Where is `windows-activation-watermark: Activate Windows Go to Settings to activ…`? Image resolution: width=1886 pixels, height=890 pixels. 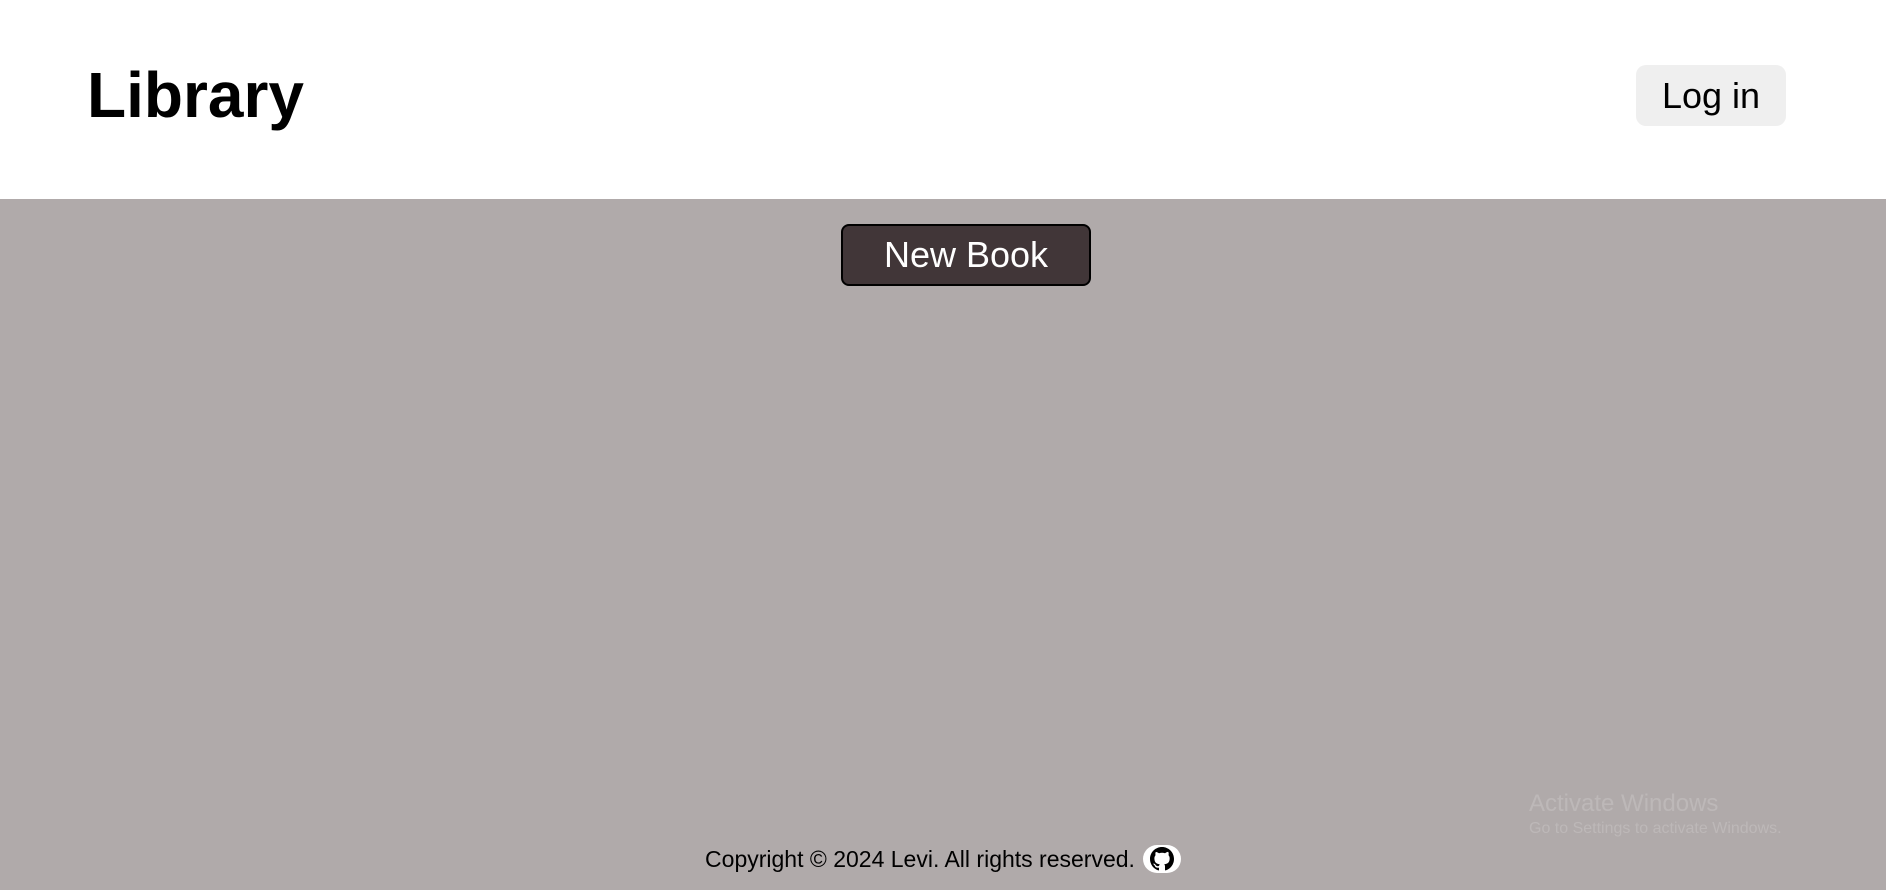
windows-activation-watermark: Activate Windows Go to Settings to activ… is located at coordinates (1655, 815).